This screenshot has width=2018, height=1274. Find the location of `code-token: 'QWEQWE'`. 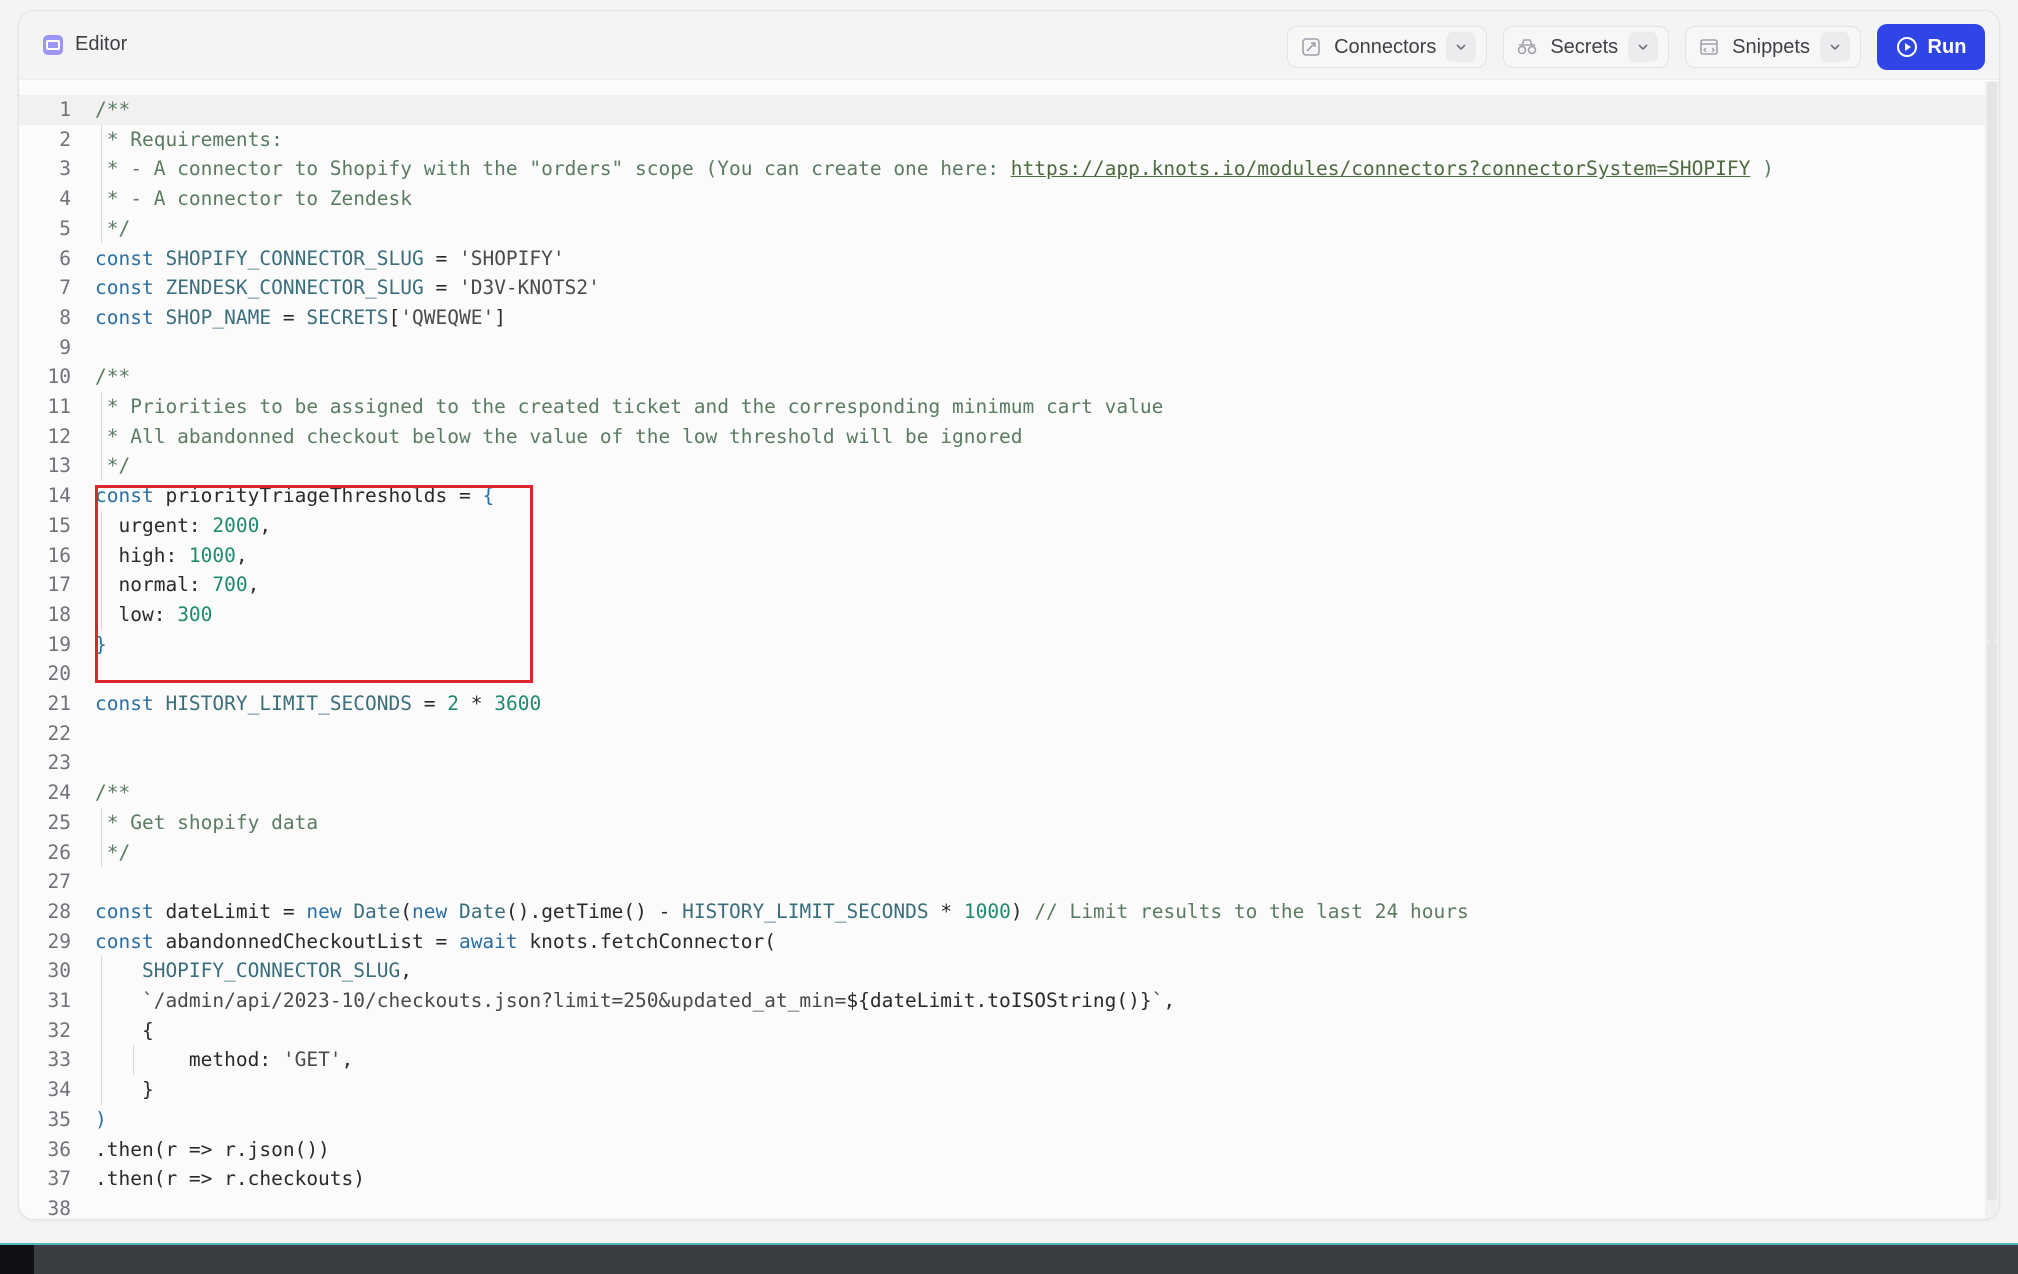

code-token: 'QWEQWE' is located at coordinates (447, 317).